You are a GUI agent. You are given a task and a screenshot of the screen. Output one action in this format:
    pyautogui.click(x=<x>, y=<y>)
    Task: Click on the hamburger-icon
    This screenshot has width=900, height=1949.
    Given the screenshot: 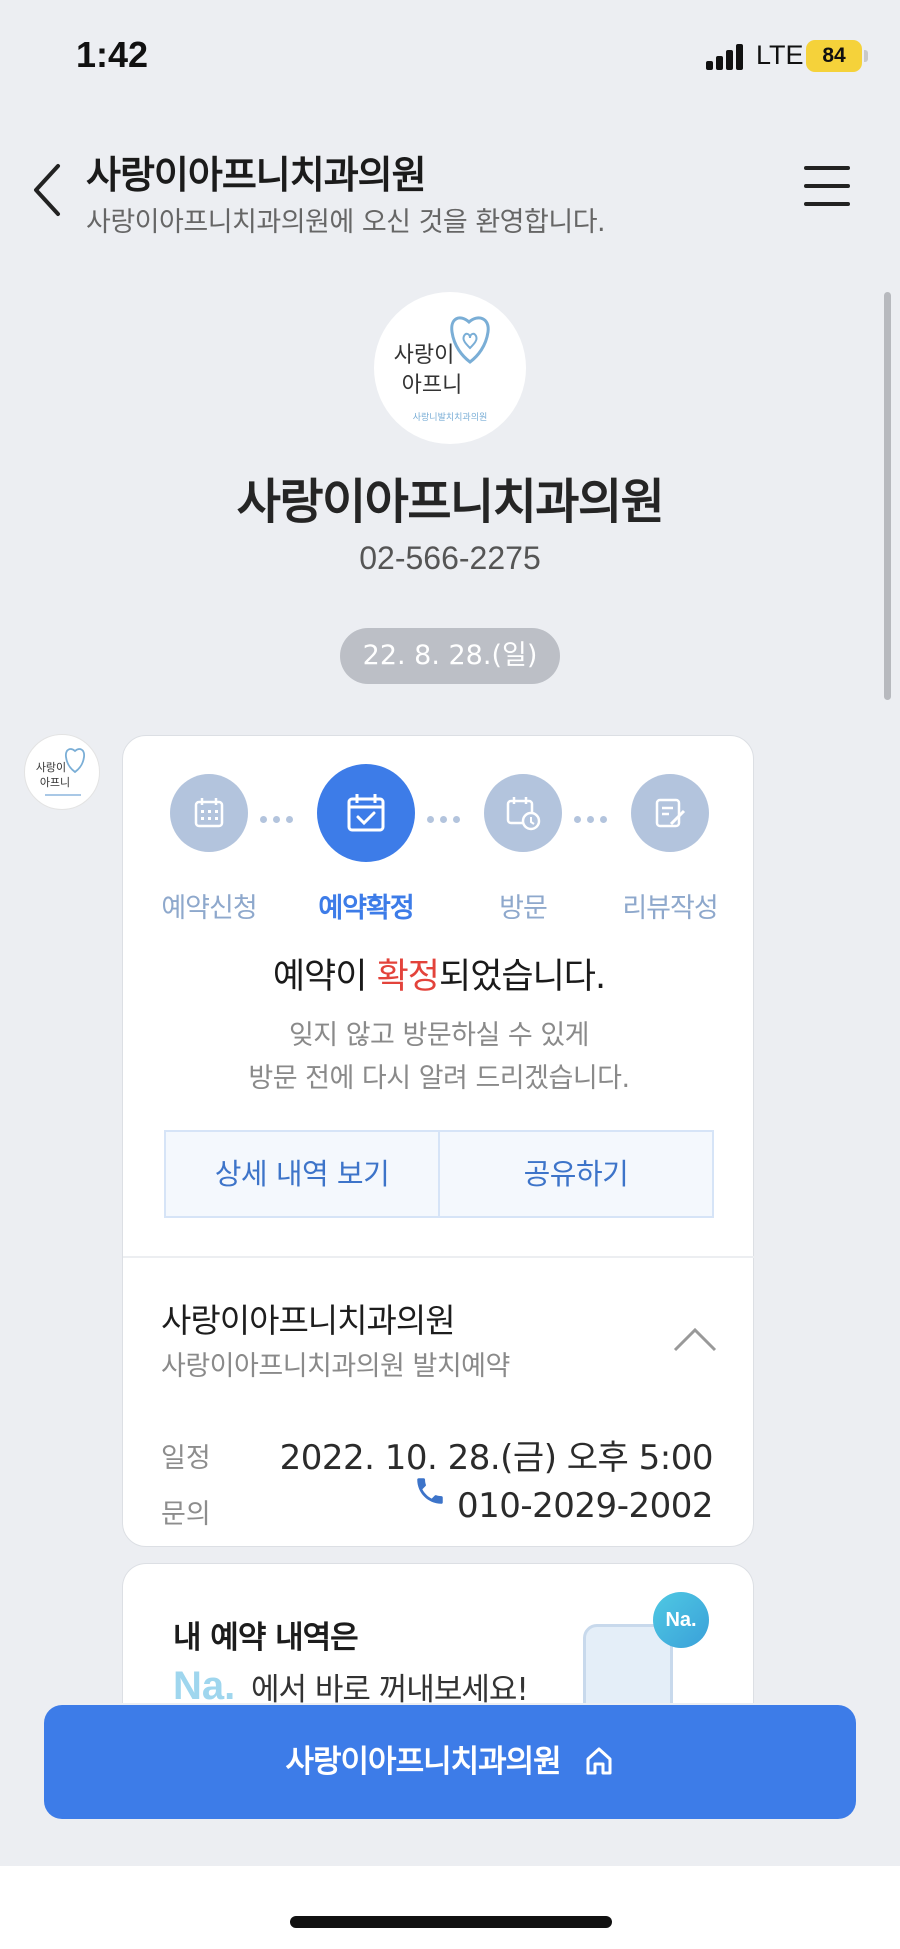 What is the action you would take?
    pyautogui.click(x=827, y=168)
    